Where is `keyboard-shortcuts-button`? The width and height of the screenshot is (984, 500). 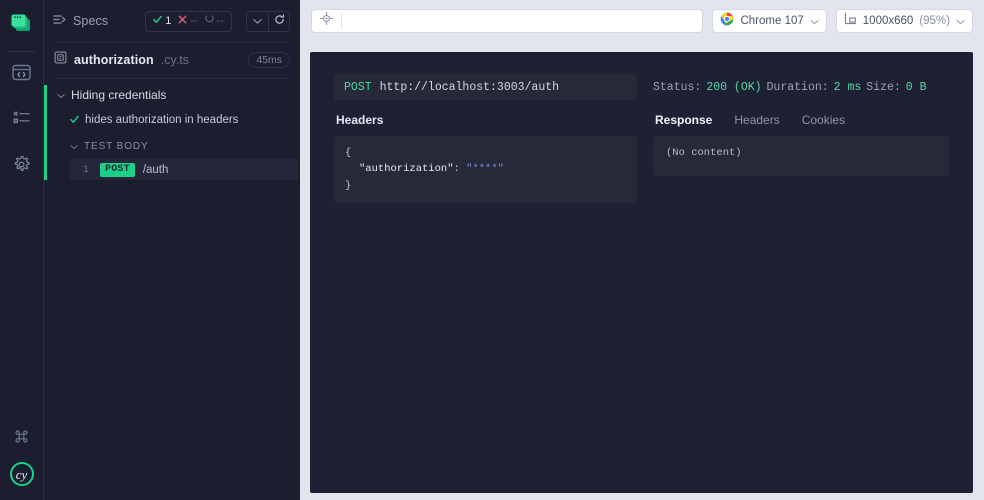 keyboard-shortcuts-button is located at coordinates (21, 439).